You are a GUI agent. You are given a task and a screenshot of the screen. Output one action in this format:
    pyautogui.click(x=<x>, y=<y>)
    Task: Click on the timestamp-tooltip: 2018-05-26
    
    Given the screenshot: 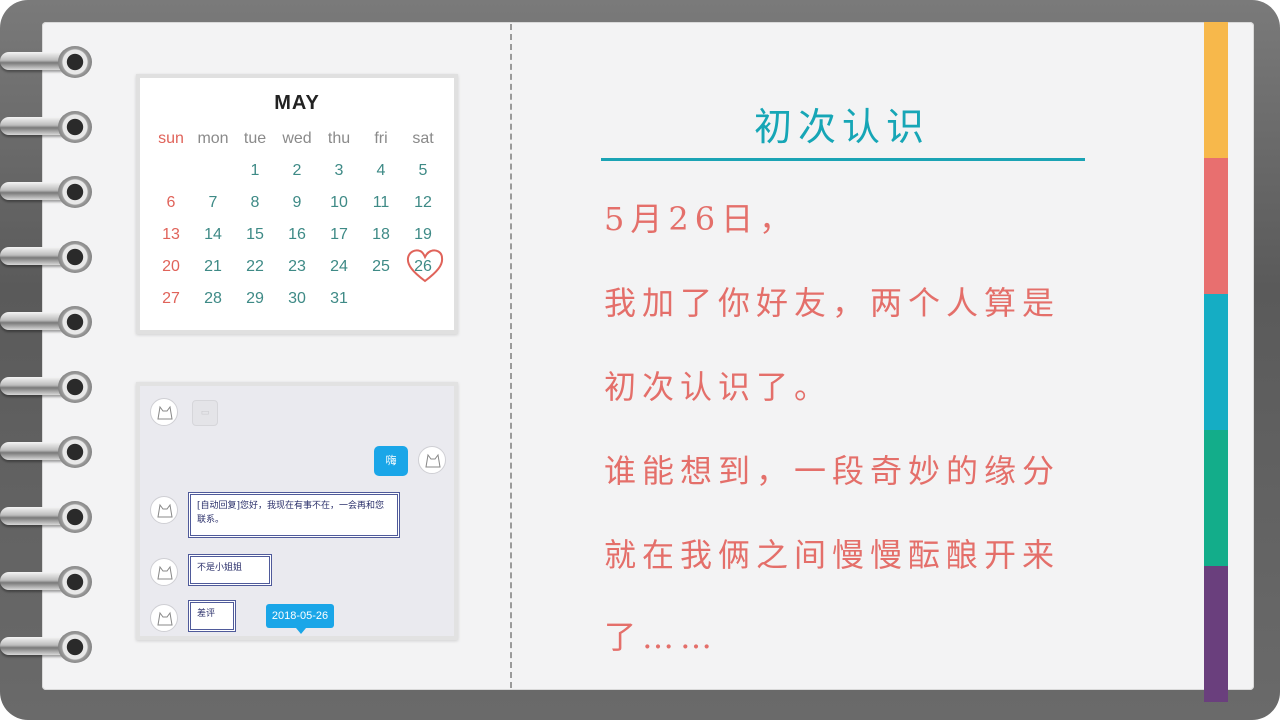 What is the action you would take?
    pyautogui.click(x=300, y=619)
    